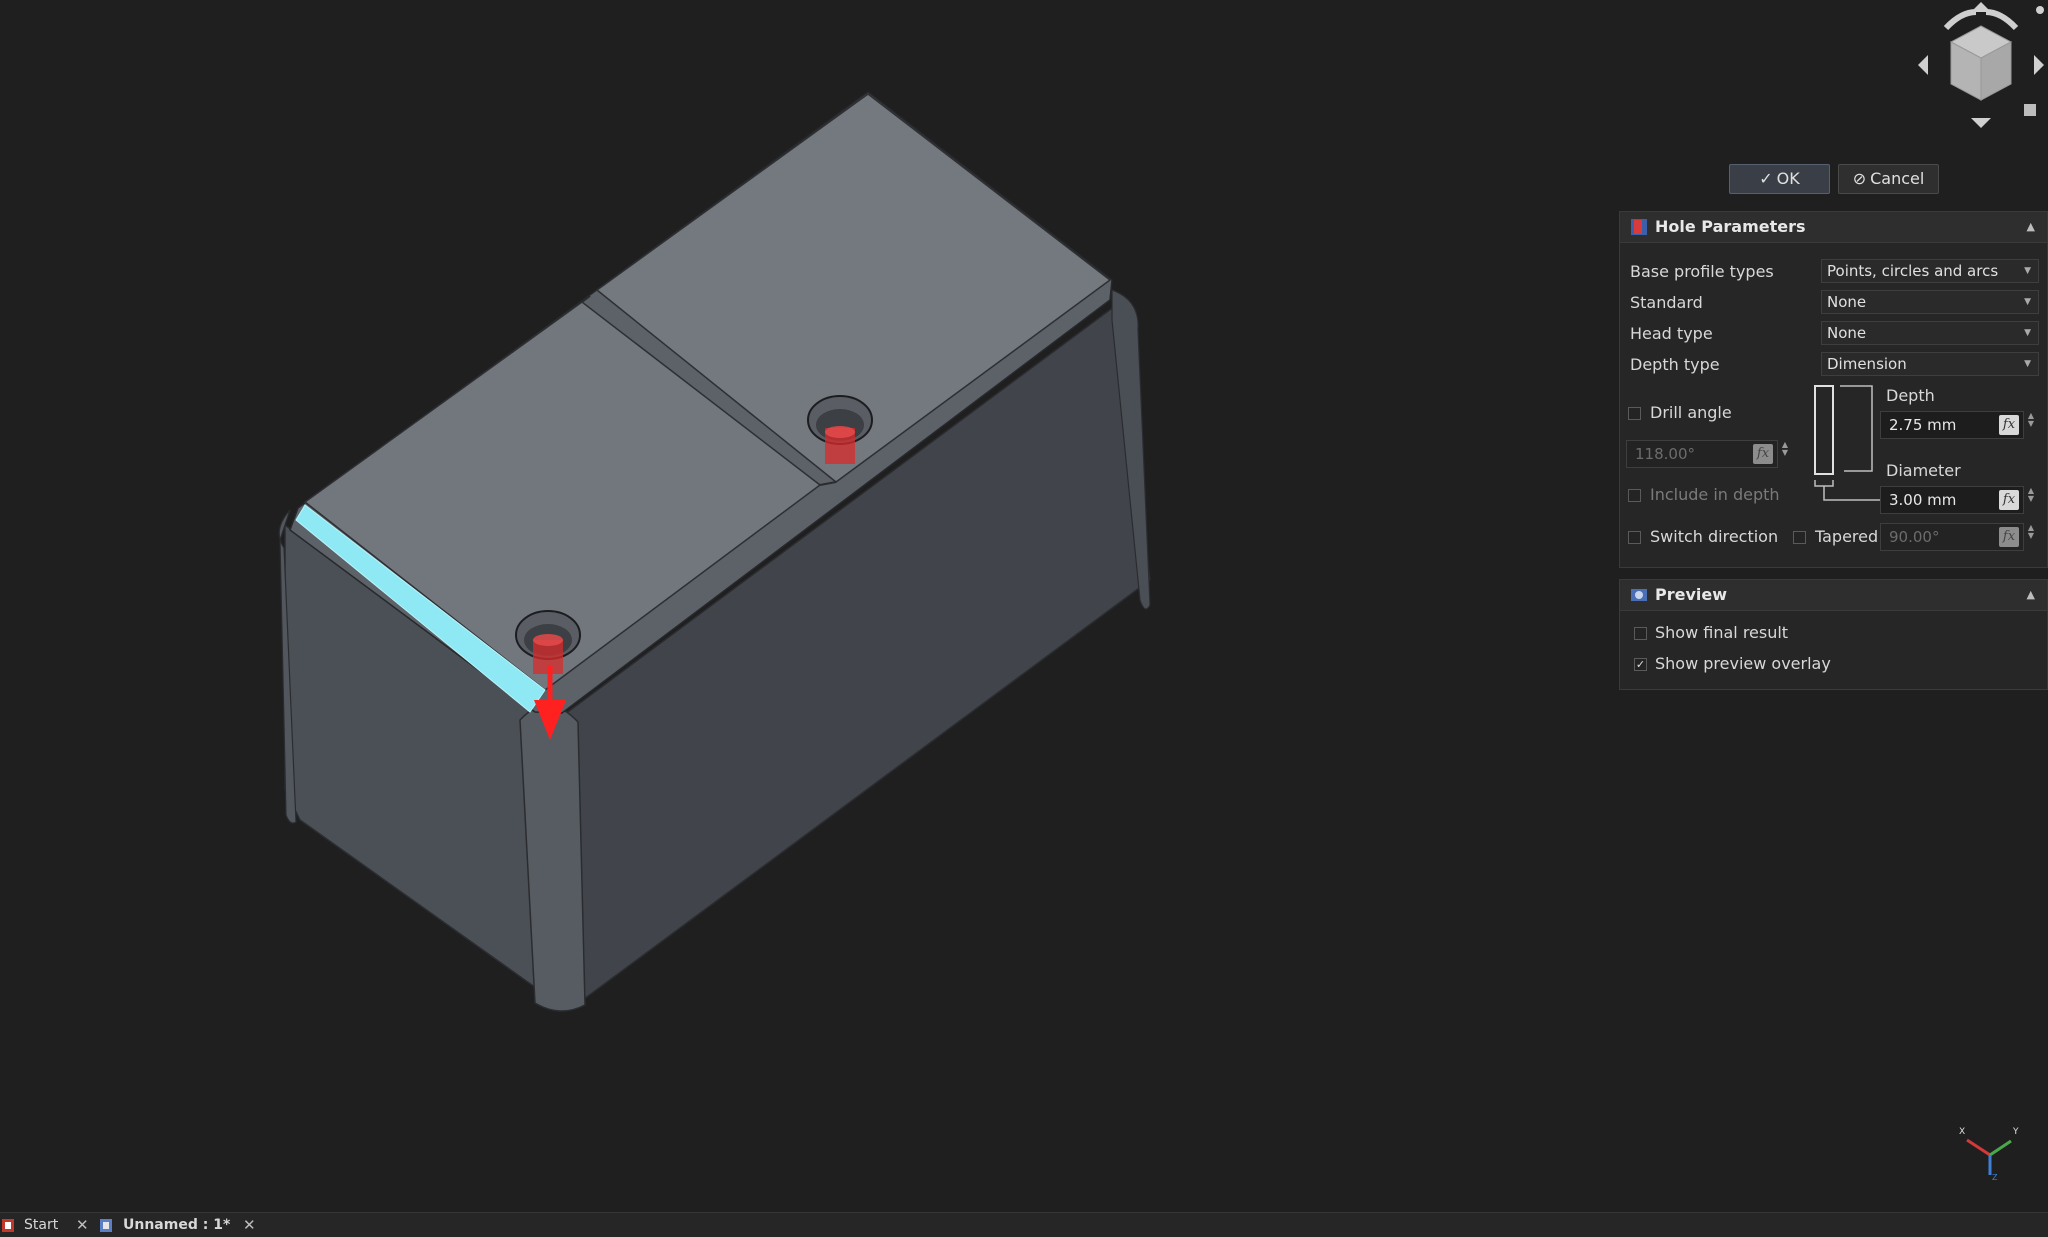 This screenshot has width=2048, height=1237. Describe the element at coordinates (1833, 227) in the screenshot. I see `hole-parameters-header: Hole Parameters ▲` at that location.